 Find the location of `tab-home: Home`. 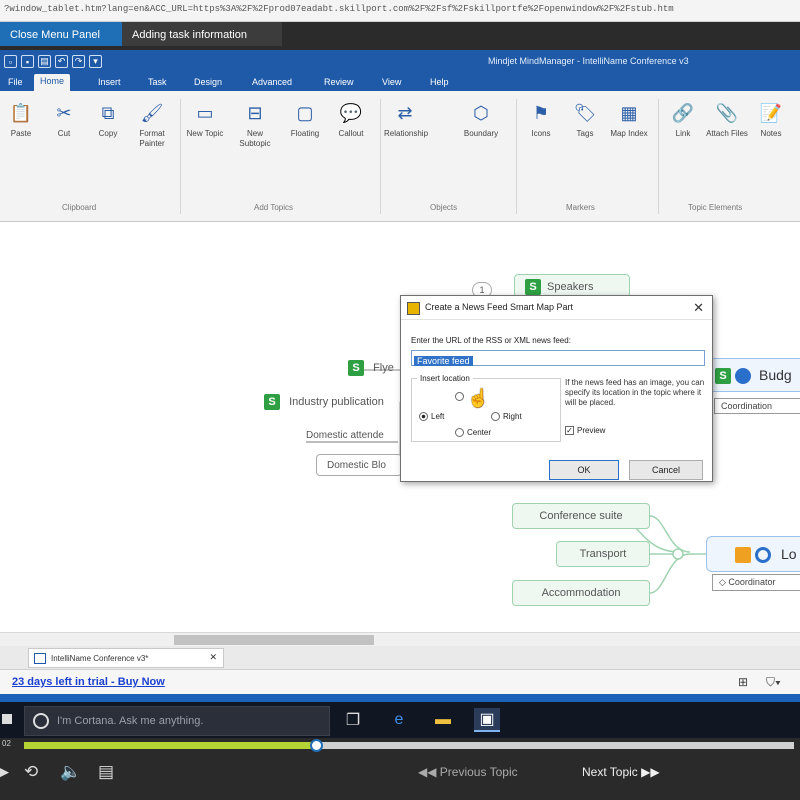

tab-home: Home is located at coordinates (52, 82).